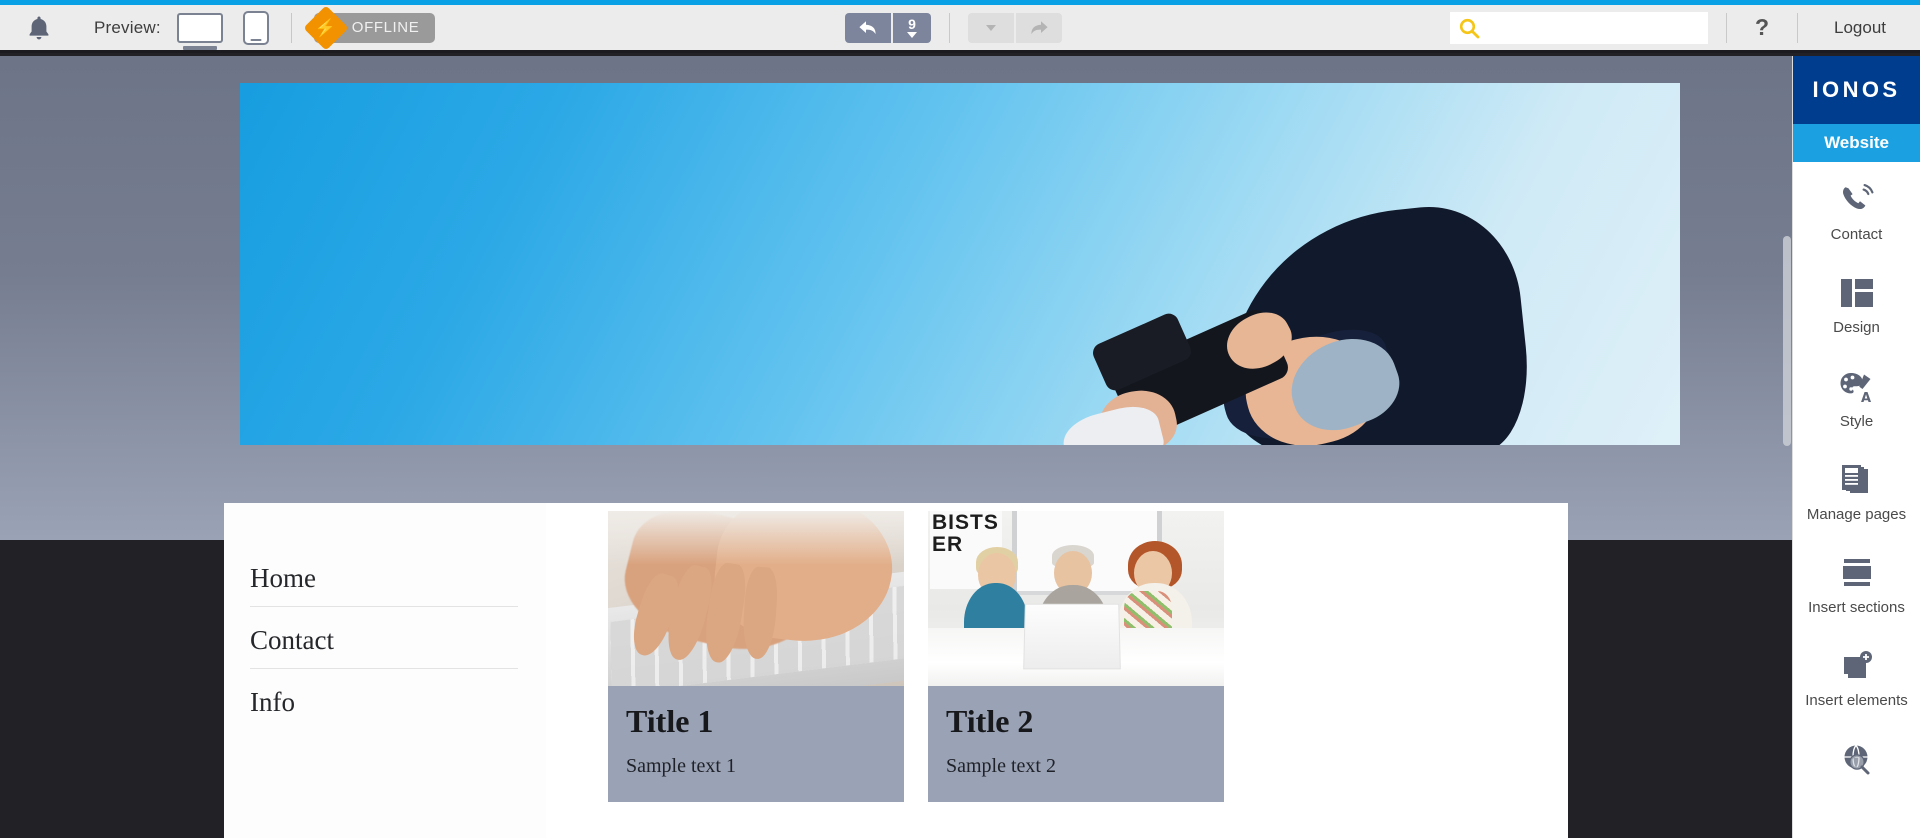 The height and width of the screenshot is (838, 1920). What do you see at coordinates (1787, 341) in the screenshot?
I see `canvas-scrollbar-thumb` at bounding box center [1787, 341].